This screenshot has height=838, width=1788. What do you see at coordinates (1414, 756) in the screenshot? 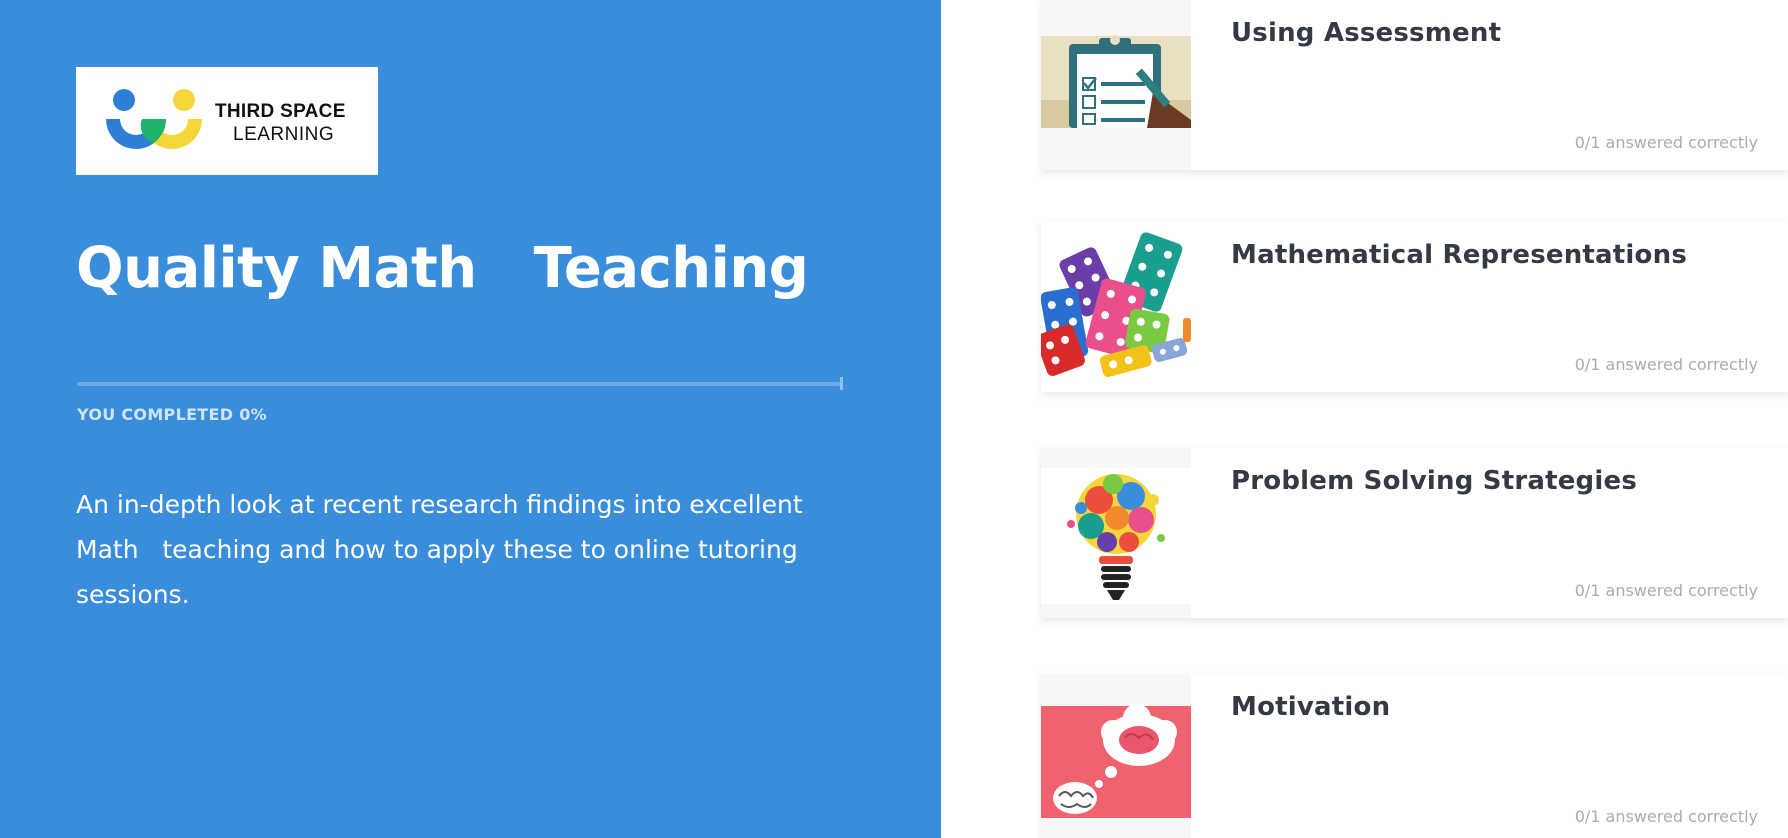
I see `module-card-motivation: Motivation 0/1 answered correctly` at bounding box center [1414, 756].